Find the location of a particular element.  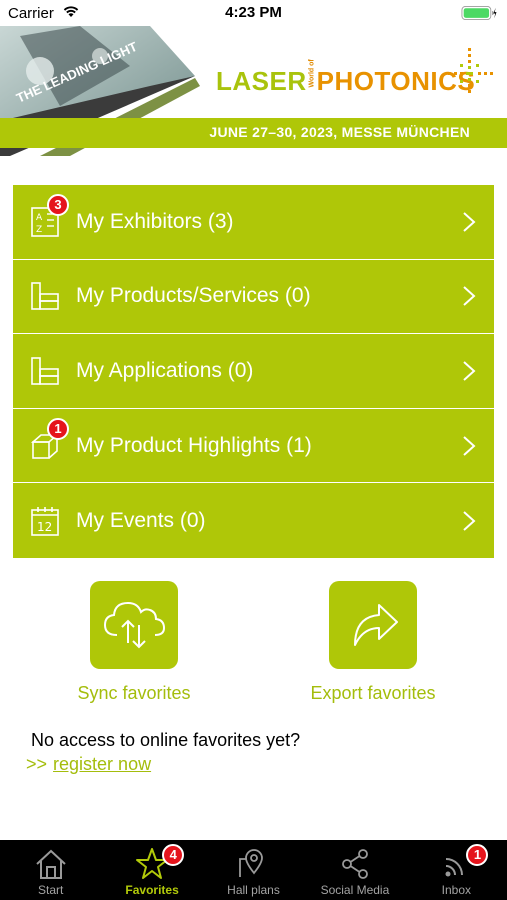

clock: 4:23 PM is located at coordinates (253, 12).